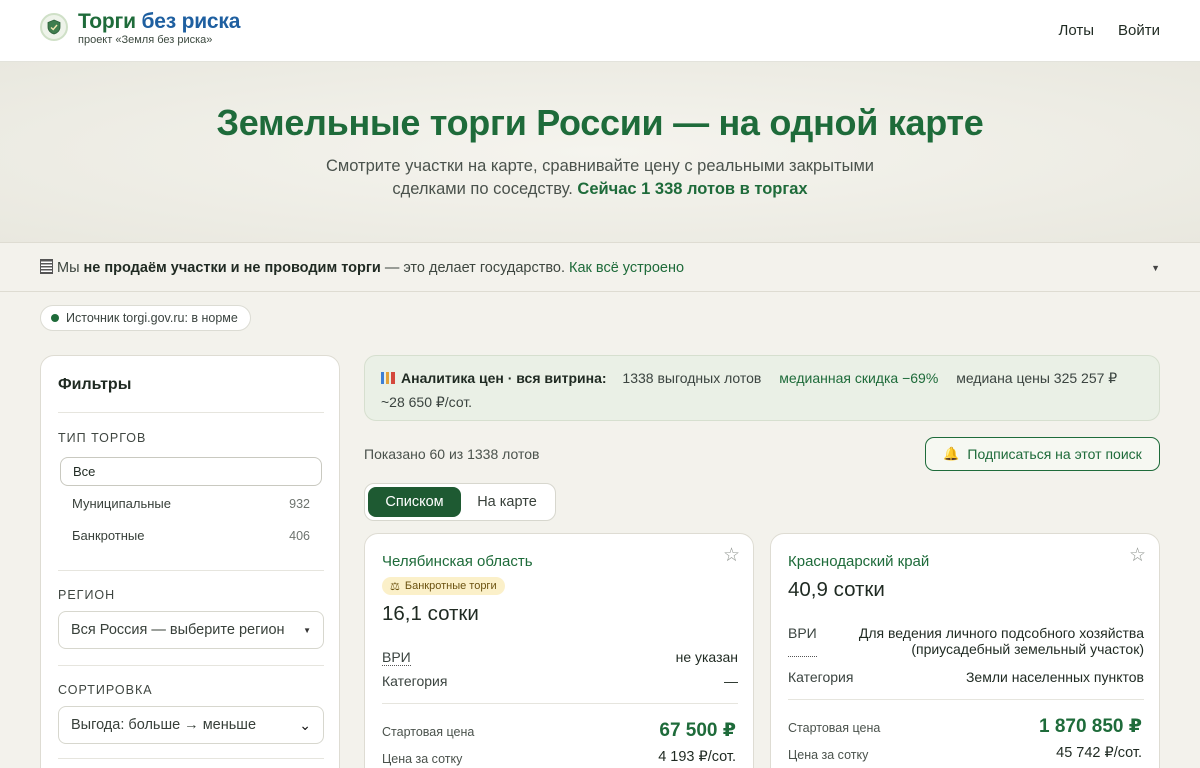 This screenshot has height=768, width=1200. What do you see at coordinates (107, 21) in the screenshot?
I see `brand-part-1: Торги` at bounding box center [107, 21].